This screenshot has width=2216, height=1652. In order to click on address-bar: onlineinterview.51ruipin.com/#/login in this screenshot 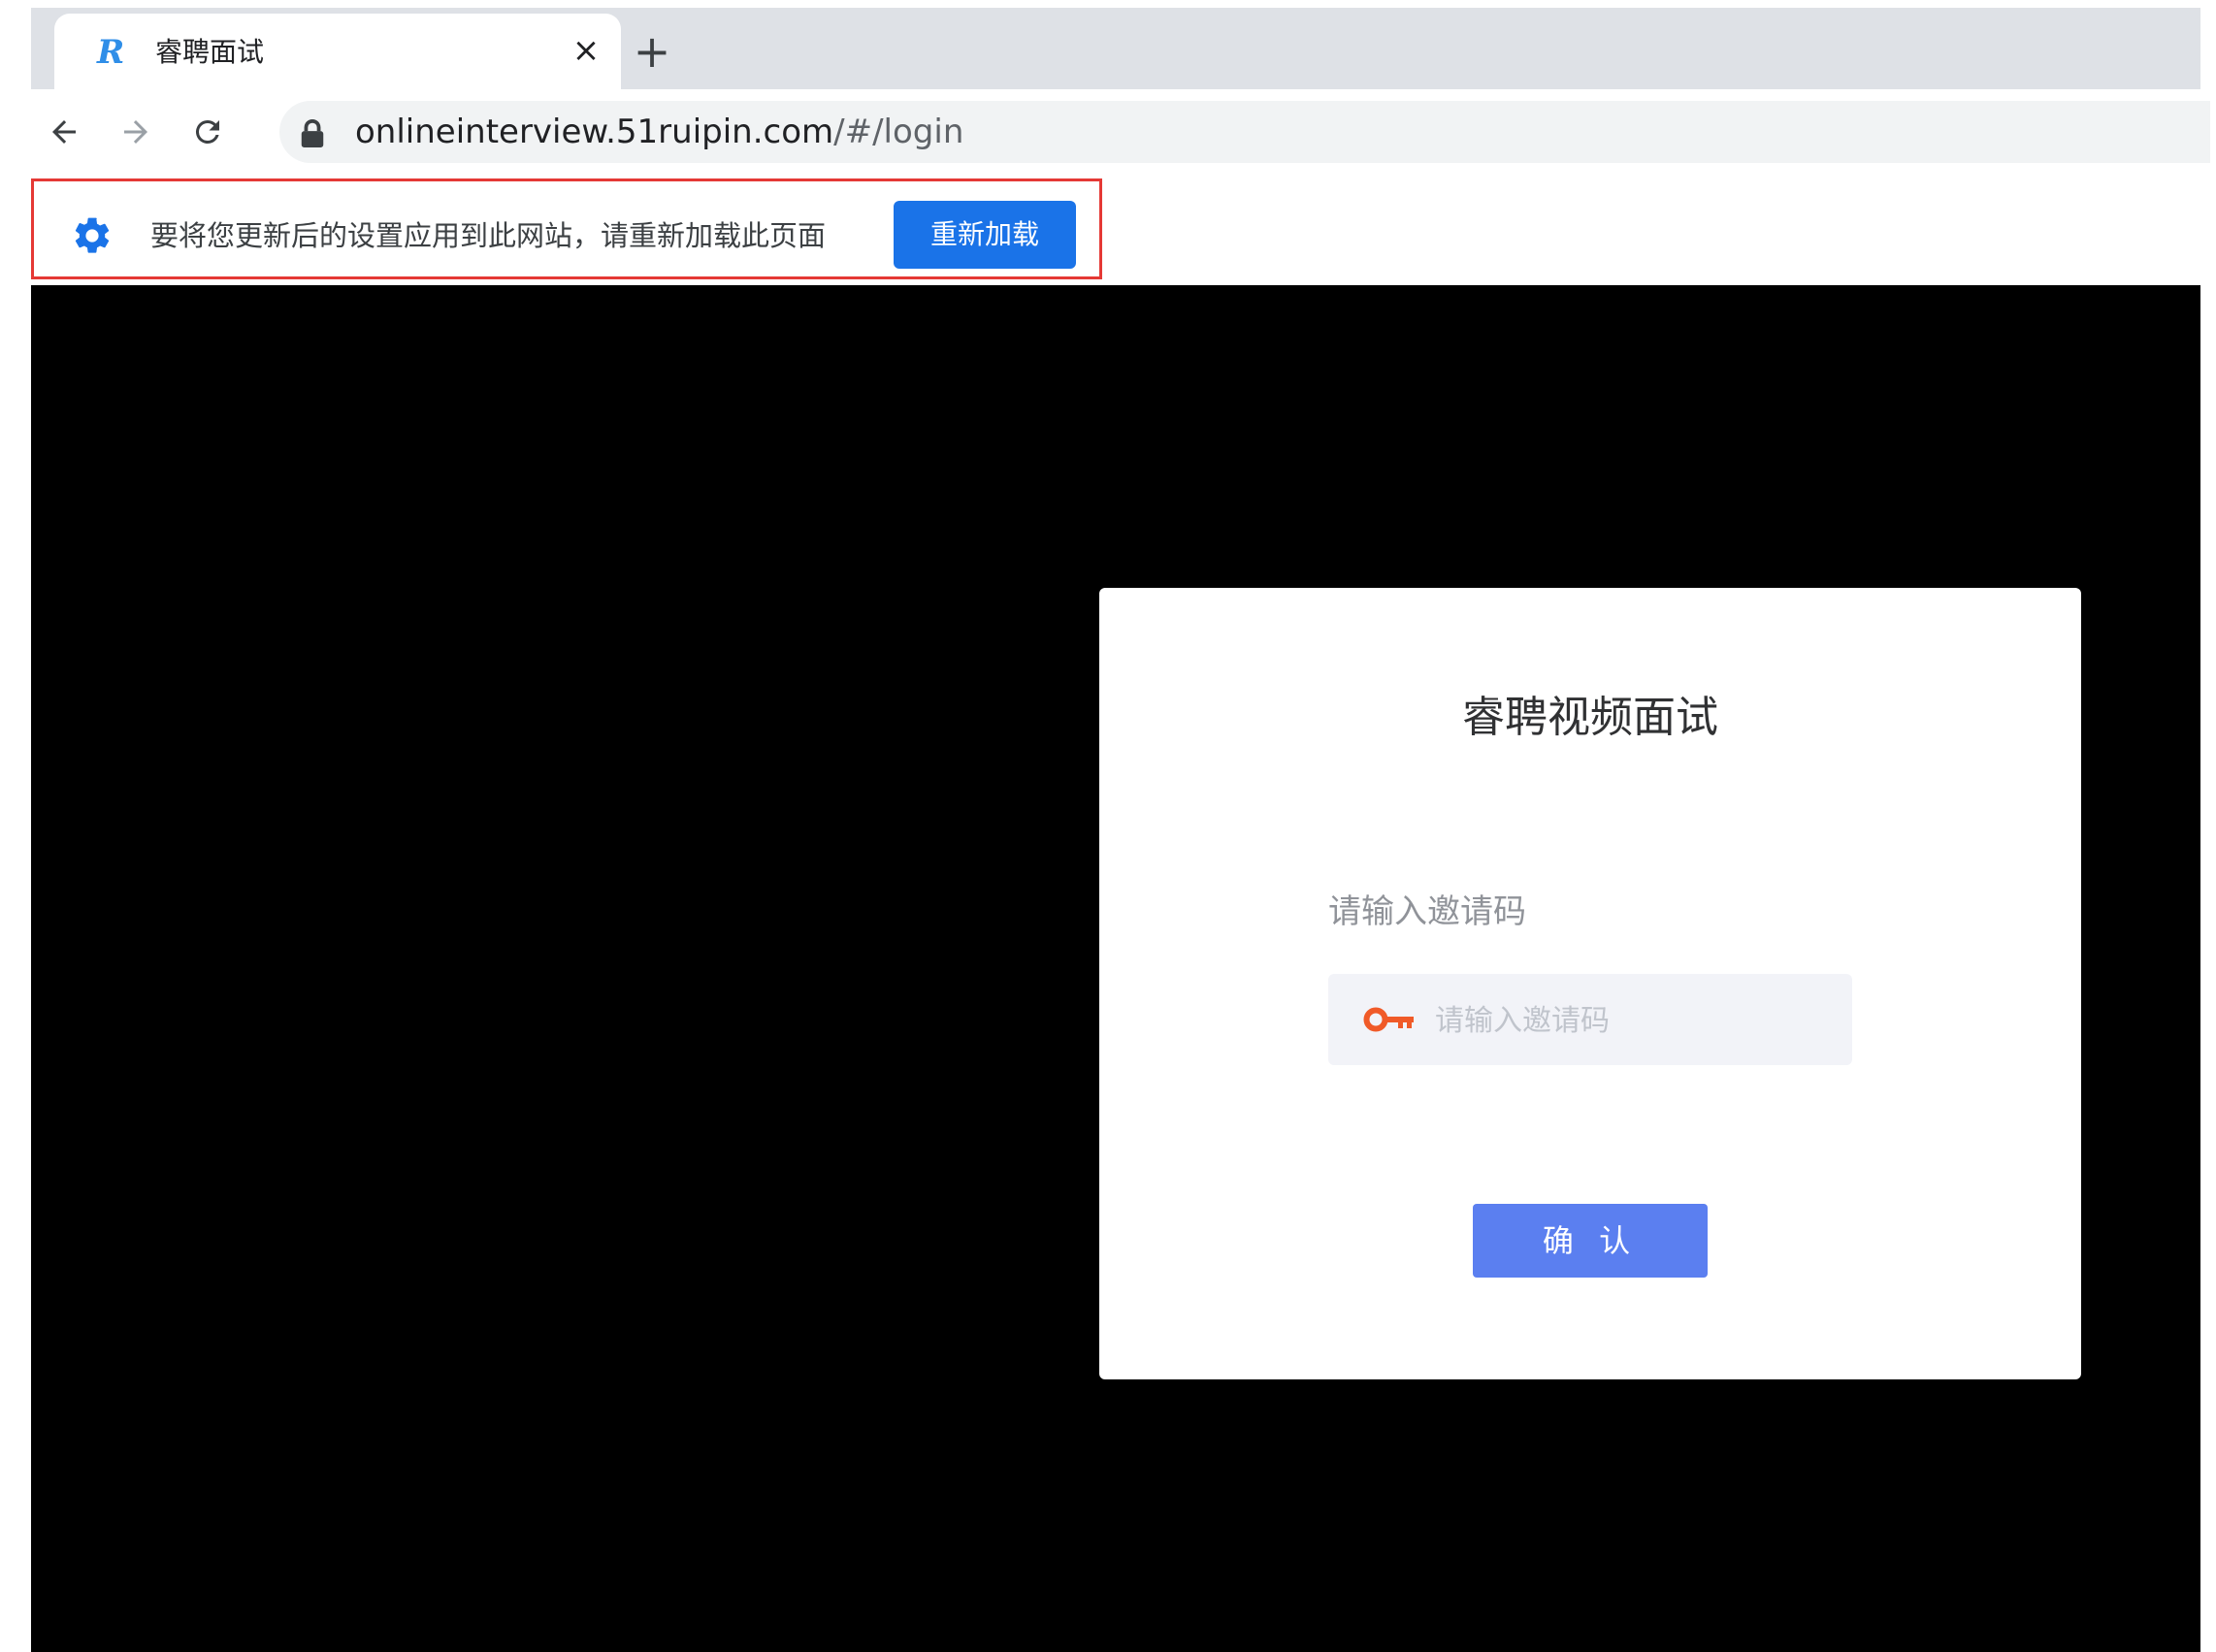, I will do `click(1244, 132)`.